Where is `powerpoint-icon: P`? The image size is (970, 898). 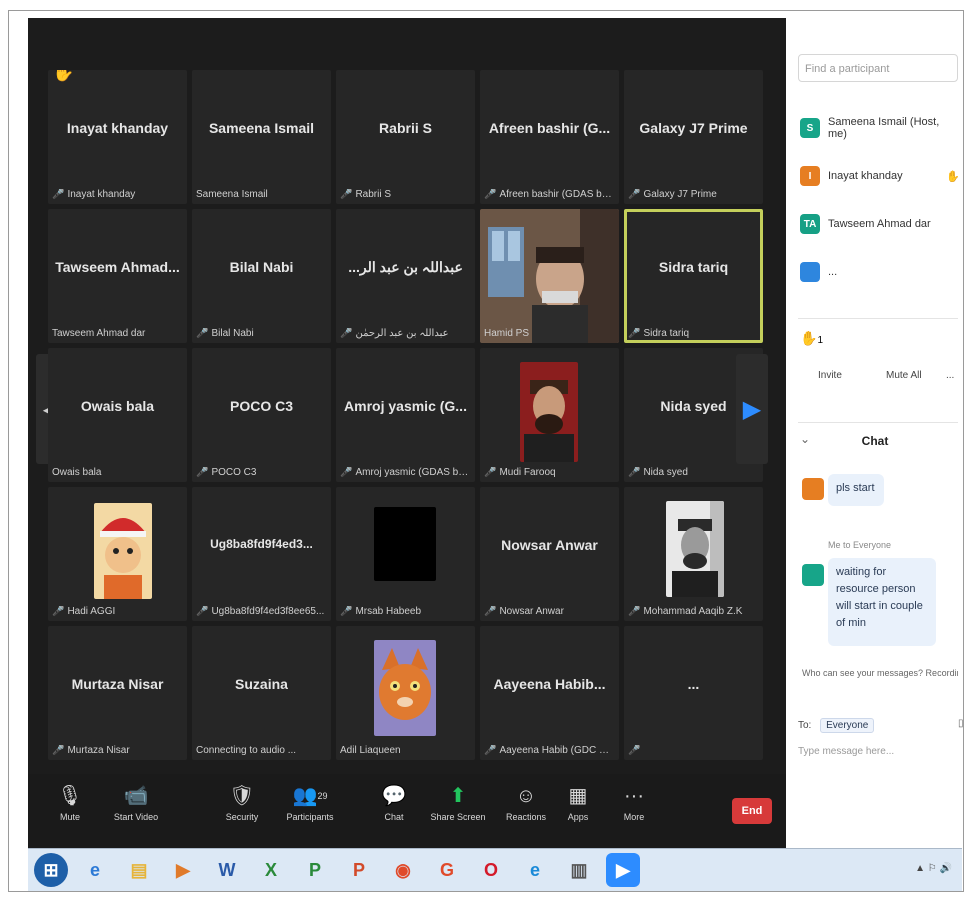
powerpoint-icon: P is located at coordinates (359, 870).